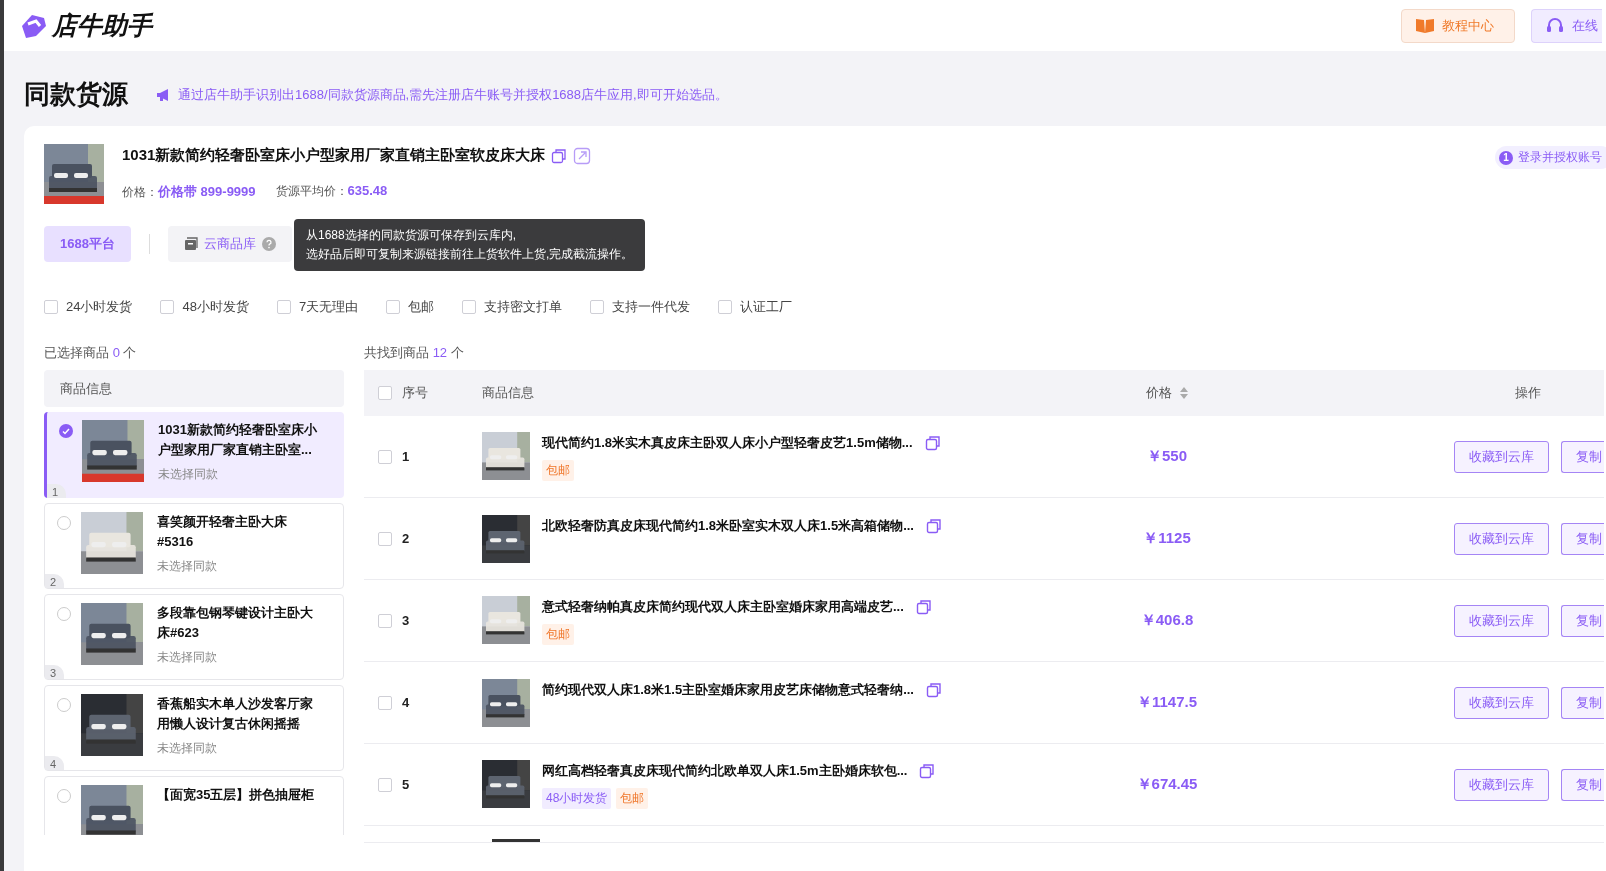 The width and height of the screenshot is (1606, 871). Describe the element at coordinates (1167, 702) in the screenshot. I see `price-text: ￥1147.5` at that location.